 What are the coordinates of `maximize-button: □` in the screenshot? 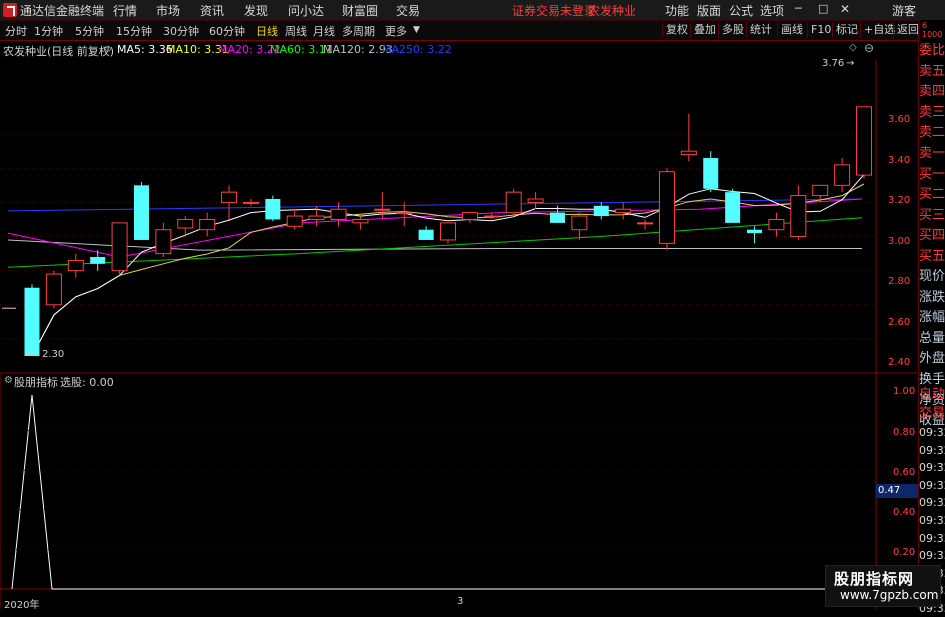 It's located at (823, 8).